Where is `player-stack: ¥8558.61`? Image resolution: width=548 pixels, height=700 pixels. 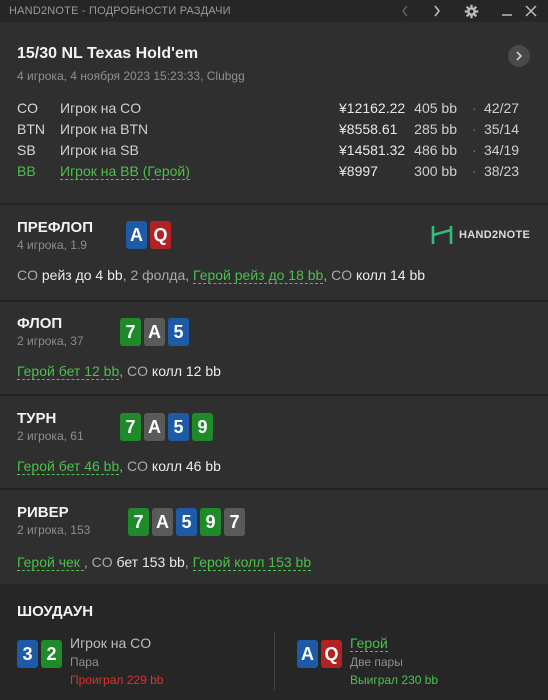
player-stack: ¥8558.61 is located at coordinates (368, 129).